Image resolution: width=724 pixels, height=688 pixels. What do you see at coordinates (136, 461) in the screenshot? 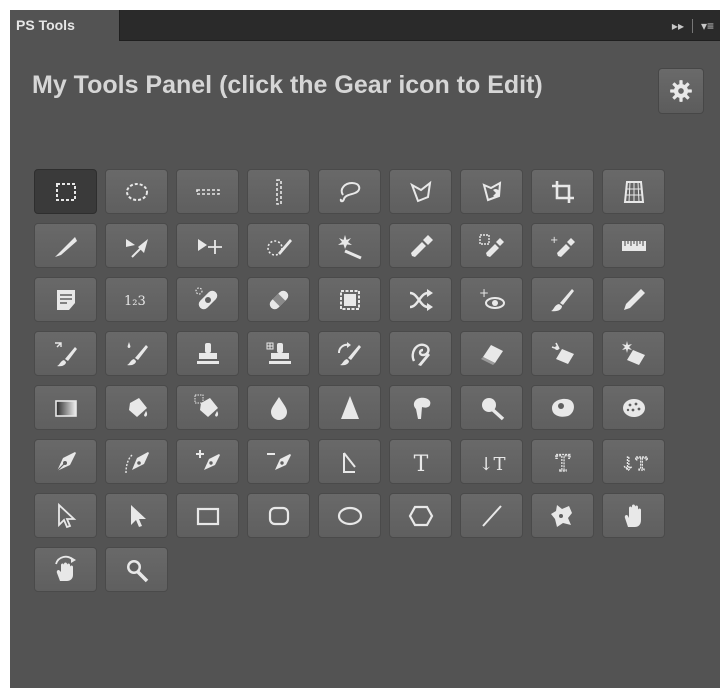
I see `freeform-pen-tool-button` at bounding box center [136, 461].